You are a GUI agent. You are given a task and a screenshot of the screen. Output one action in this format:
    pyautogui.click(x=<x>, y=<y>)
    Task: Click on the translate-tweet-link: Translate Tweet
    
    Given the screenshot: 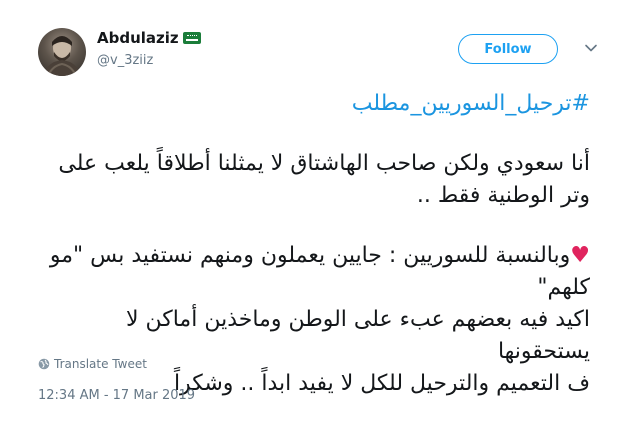 What is the action you would take?
    pyautogui.click(x=92, y=364)
    